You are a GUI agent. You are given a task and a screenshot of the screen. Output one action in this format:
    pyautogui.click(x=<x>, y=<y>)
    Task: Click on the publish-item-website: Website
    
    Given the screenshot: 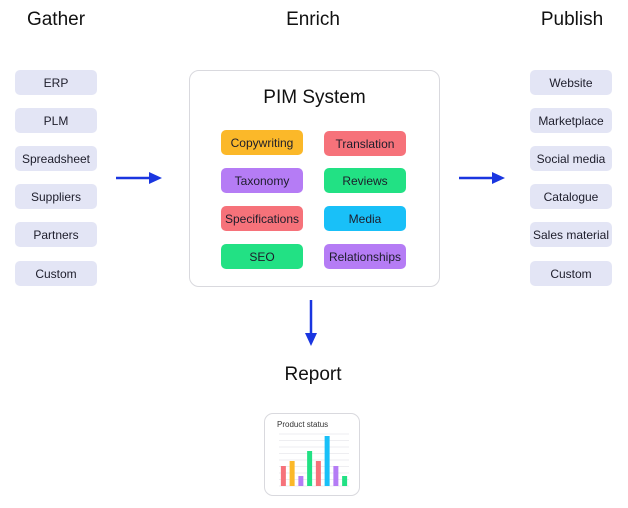 What is the action you would take?
    pyautogui.click(x=571, y=82)
    